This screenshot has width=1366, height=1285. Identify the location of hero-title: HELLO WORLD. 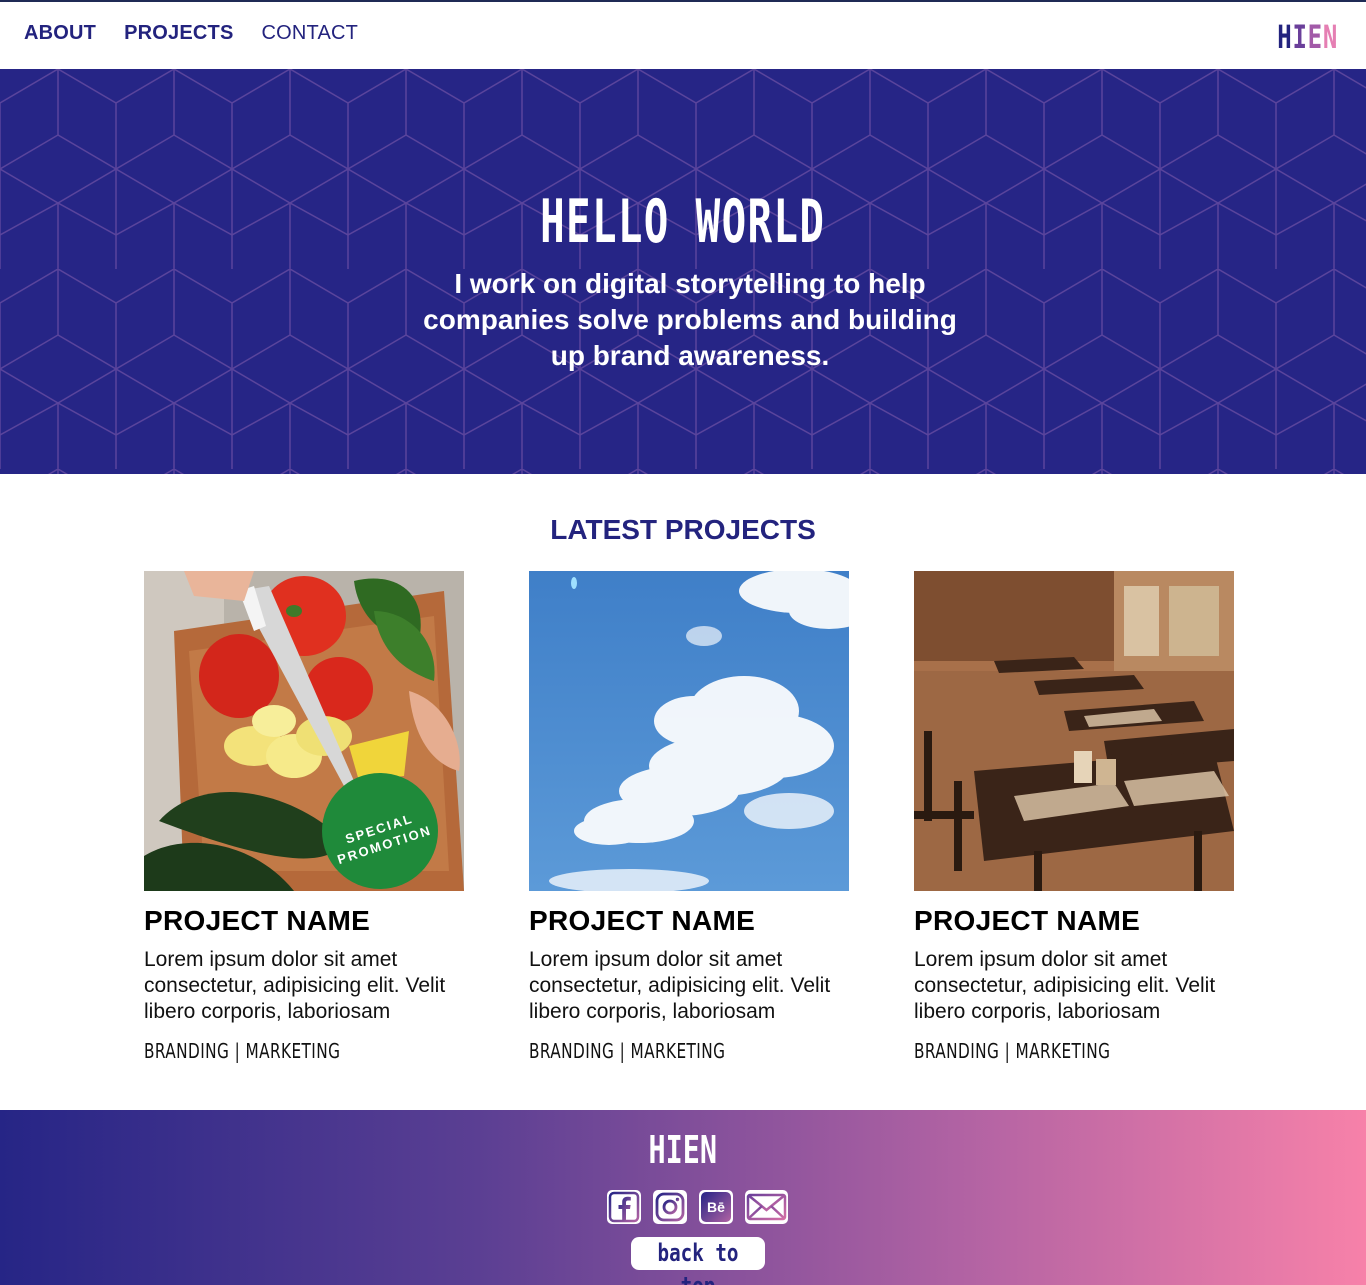
(683, 222).